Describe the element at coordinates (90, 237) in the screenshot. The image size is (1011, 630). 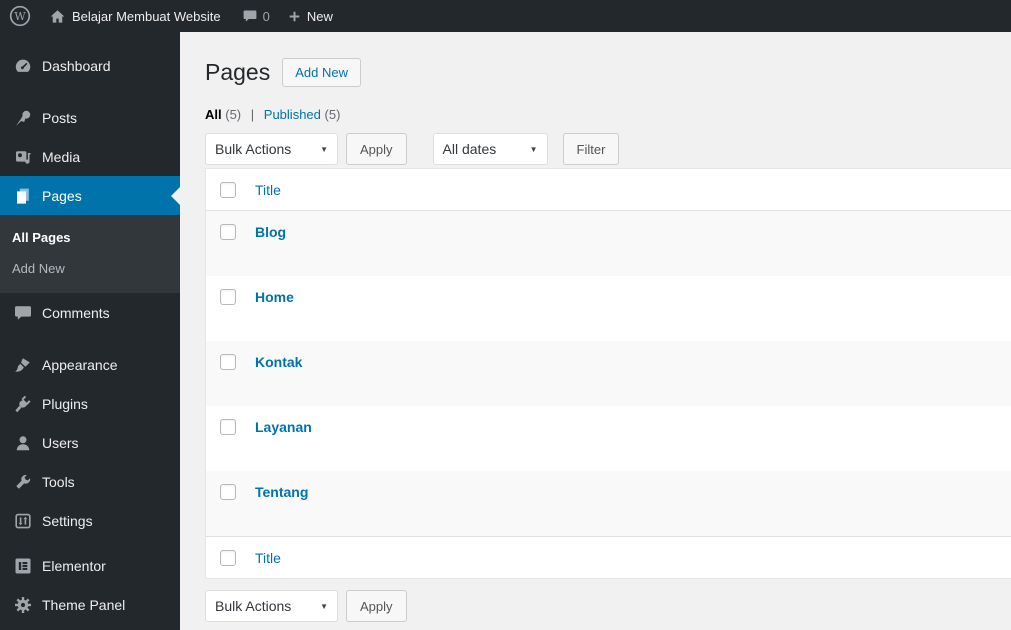
I see `sidebar-subitem-all-pages: All Pages` at that location.